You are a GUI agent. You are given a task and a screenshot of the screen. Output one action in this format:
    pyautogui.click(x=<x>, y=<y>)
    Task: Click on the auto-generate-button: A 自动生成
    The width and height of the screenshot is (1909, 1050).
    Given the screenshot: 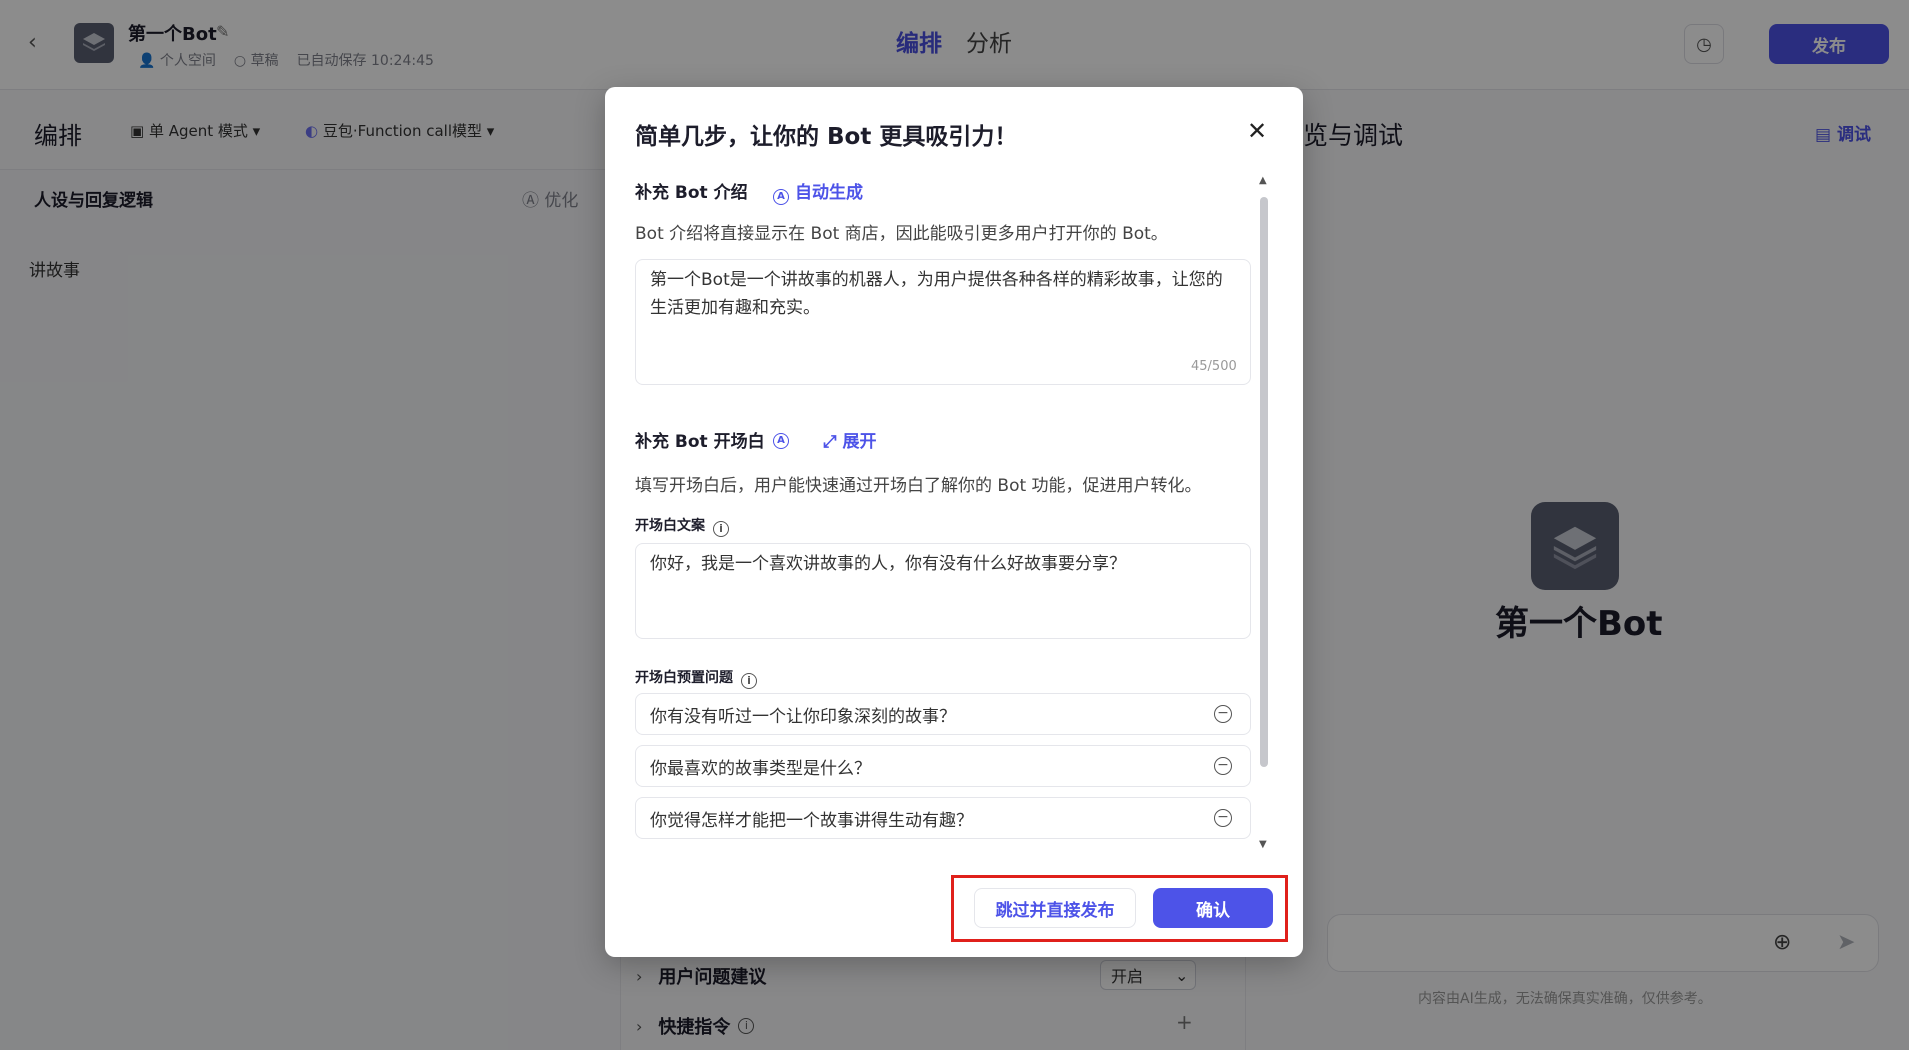 What is the action you would take?
    pyautogui.click(x=818, y=191)
    